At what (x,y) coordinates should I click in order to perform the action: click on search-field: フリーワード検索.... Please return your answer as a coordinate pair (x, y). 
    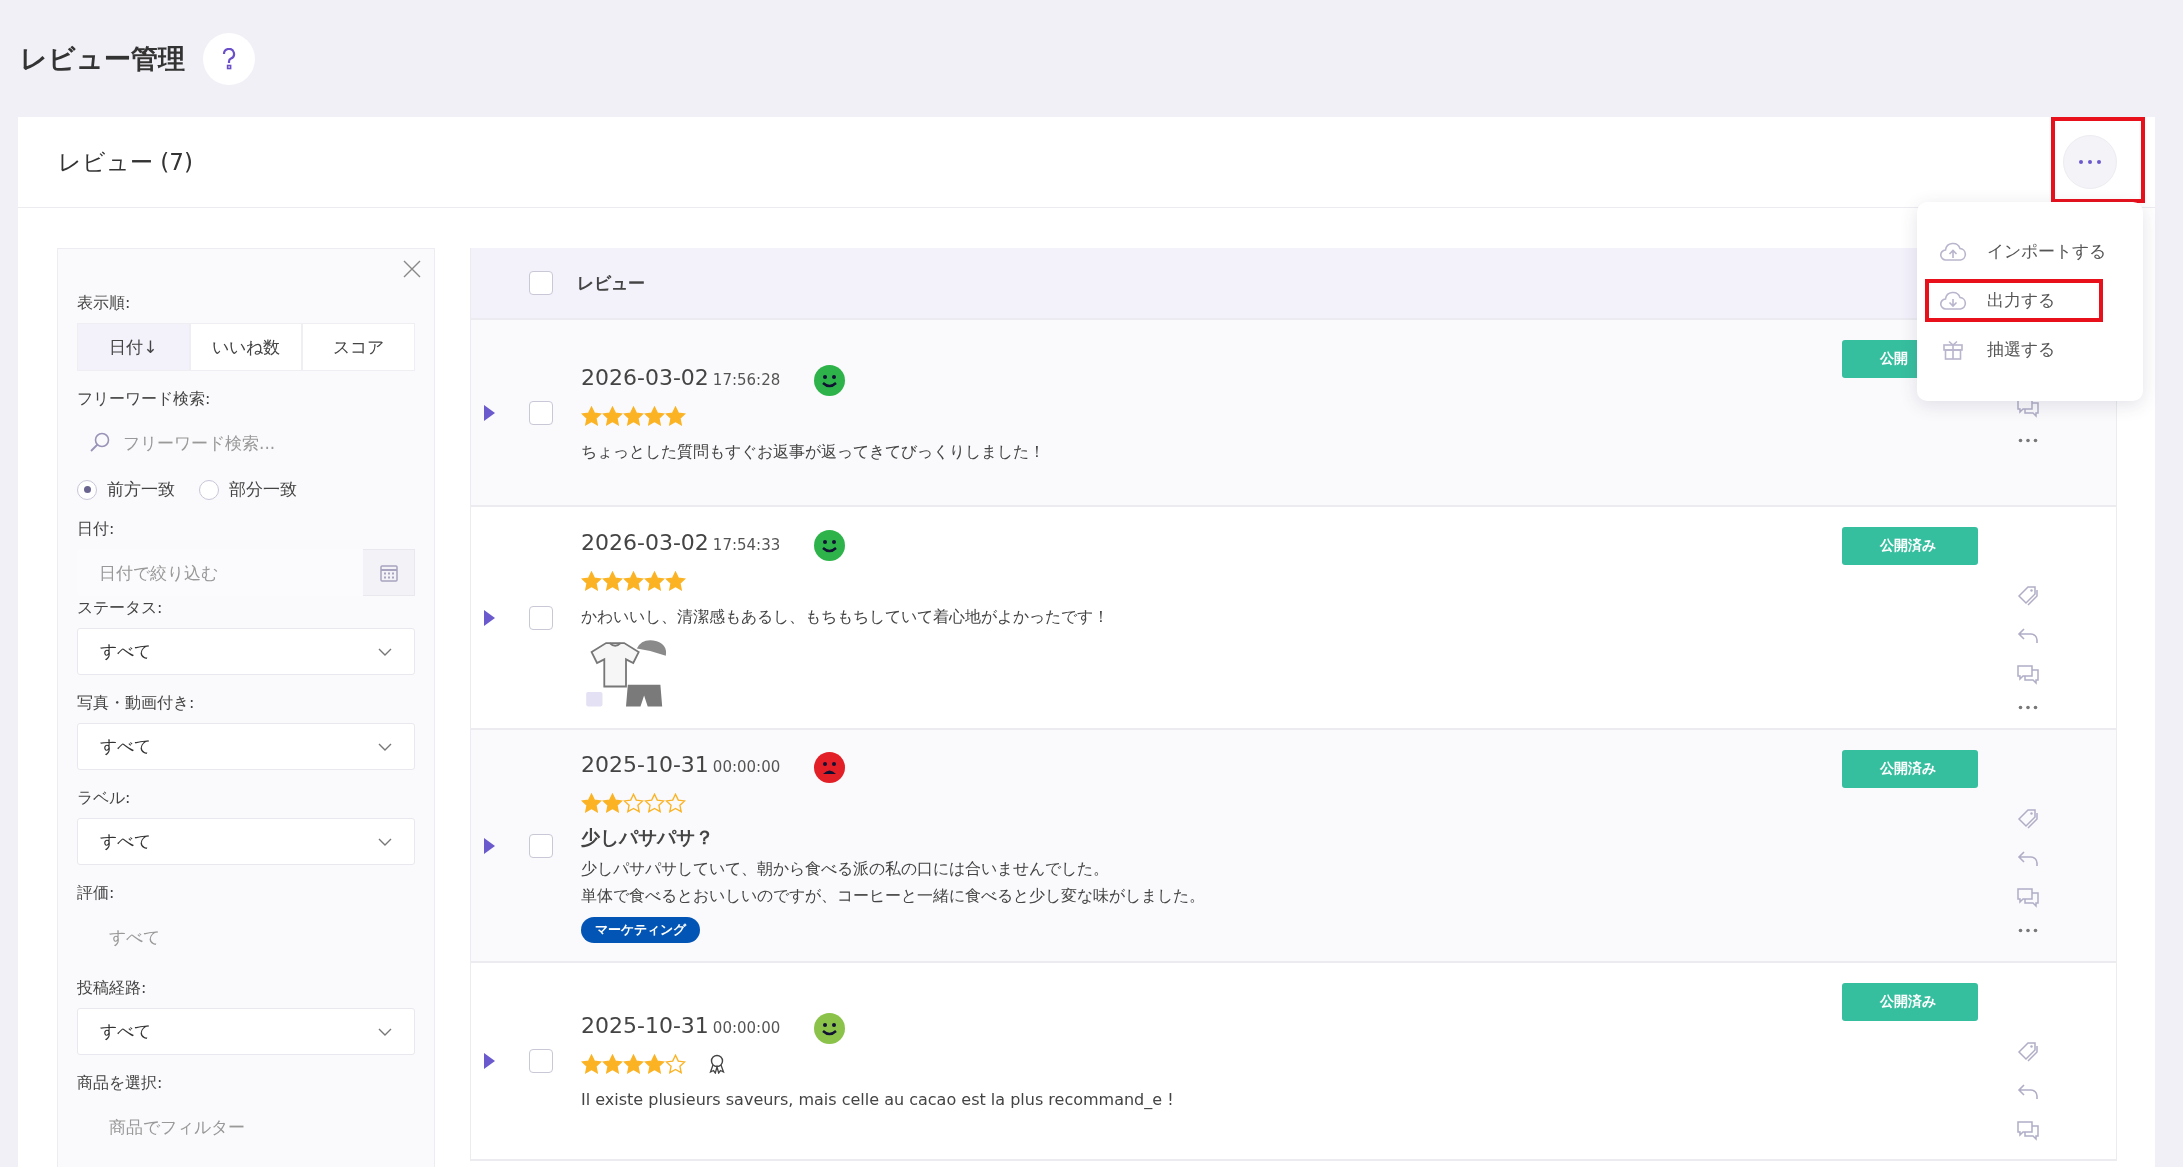
    Looking at the image, I should click on (246, 442).